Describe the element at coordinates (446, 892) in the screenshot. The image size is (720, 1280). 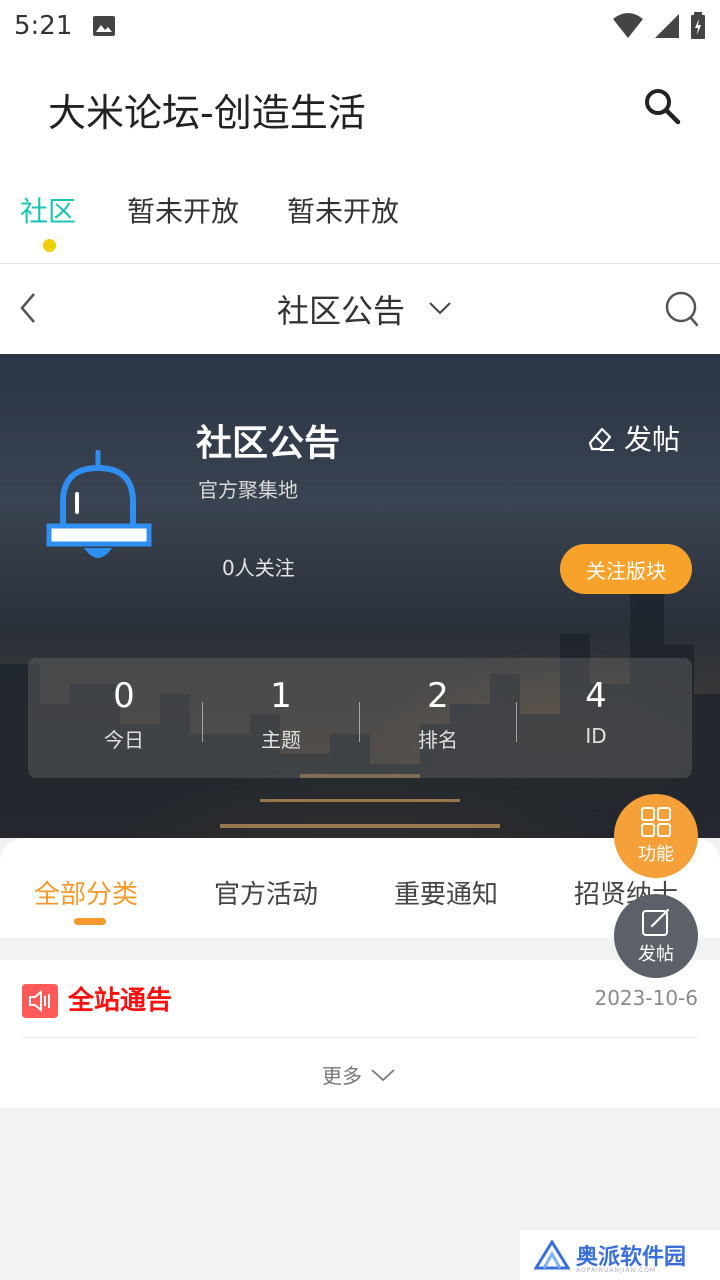
I see `category-tab-important-notices: 重要通知` at that location.